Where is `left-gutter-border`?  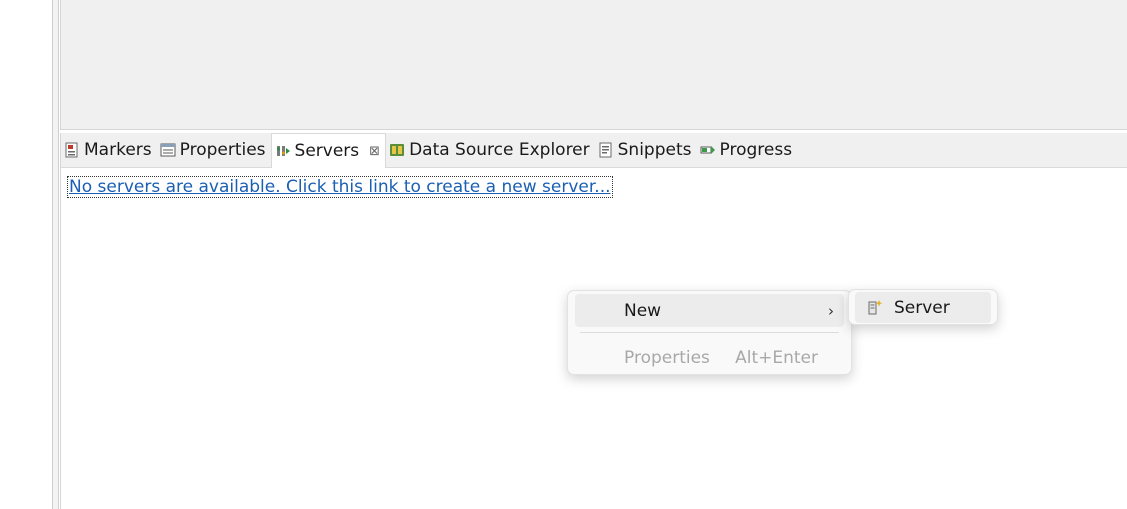 left-gutter-border is located at coordinates (56, 254).